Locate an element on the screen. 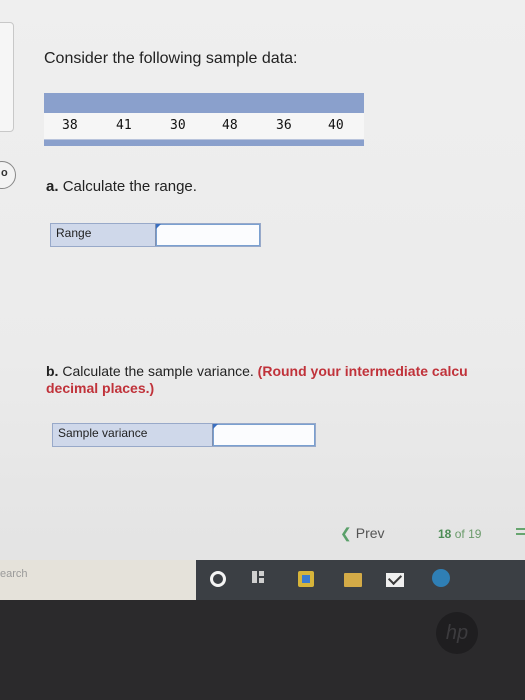 This screenshot has height=700, width=525. part-b-letter: b. is located at coordinates (52, 371).